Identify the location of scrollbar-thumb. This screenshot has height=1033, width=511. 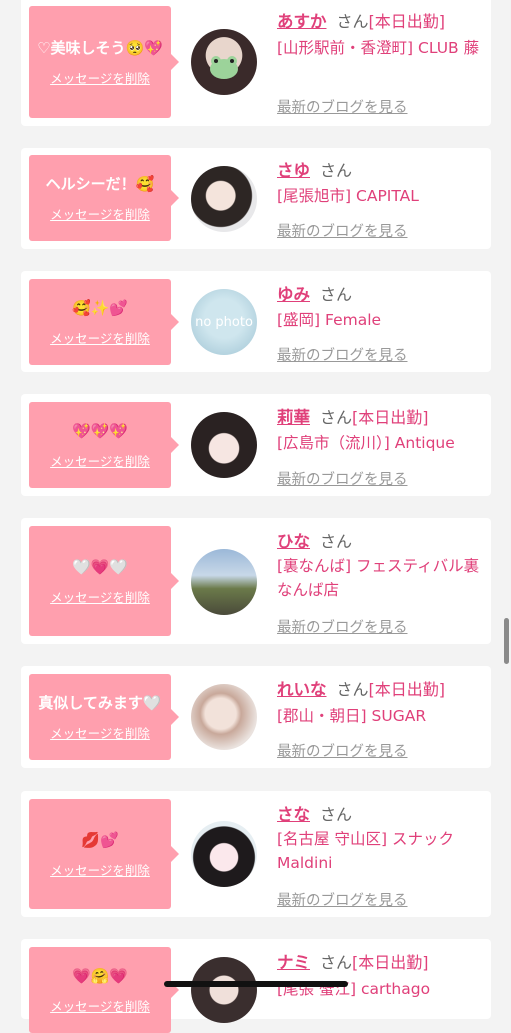
(506, 641).